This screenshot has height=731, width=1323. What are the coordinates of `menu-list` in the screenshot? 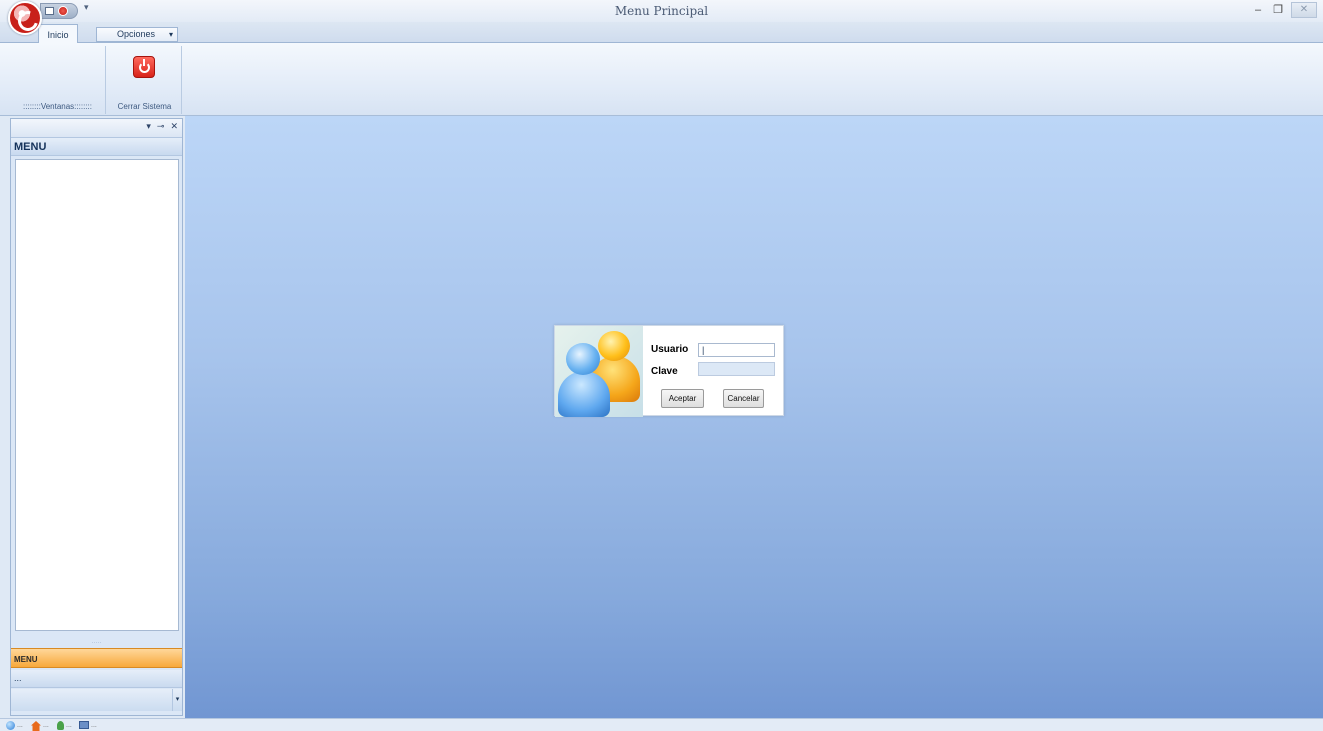 It's located at (97, 395).